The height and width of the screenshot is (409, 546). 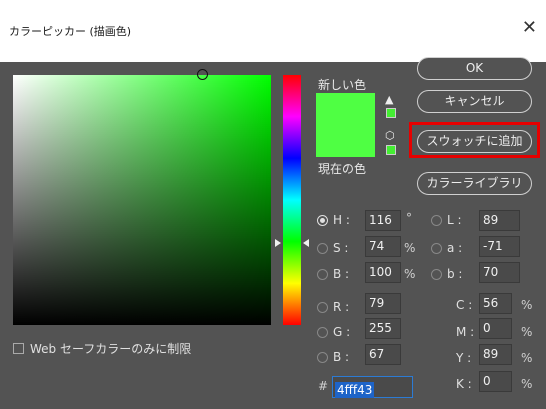 I want to click on radio-h, so click(x=322, y=220).